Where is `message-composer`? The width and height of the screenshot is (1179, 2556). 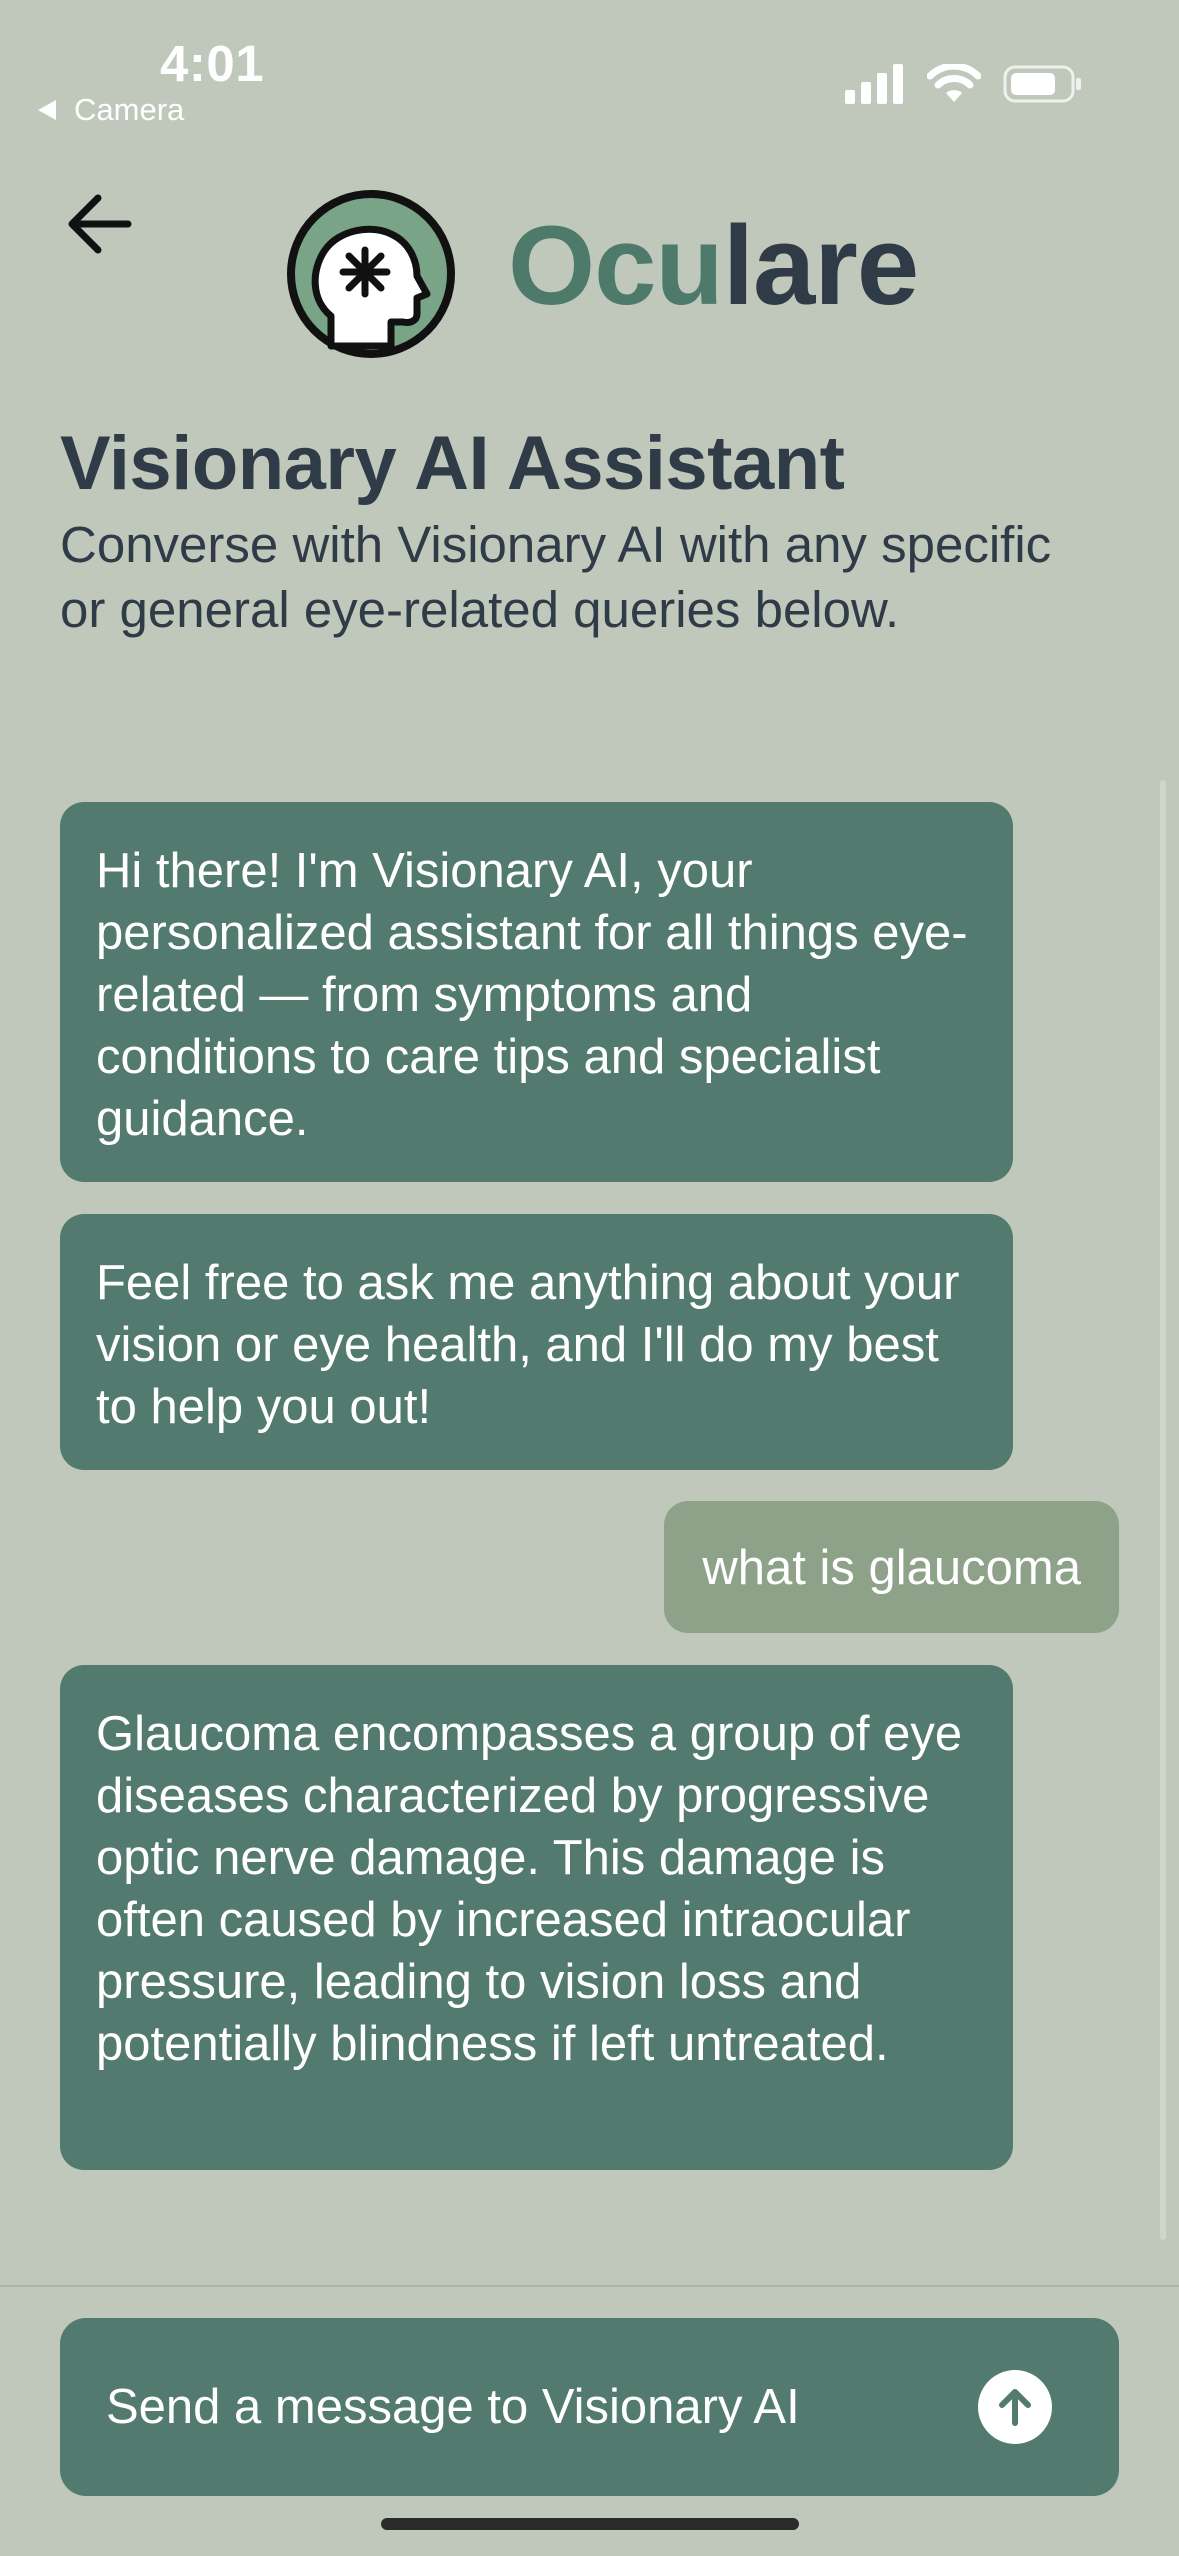
message-composer is located at coordinates (589, 2407).